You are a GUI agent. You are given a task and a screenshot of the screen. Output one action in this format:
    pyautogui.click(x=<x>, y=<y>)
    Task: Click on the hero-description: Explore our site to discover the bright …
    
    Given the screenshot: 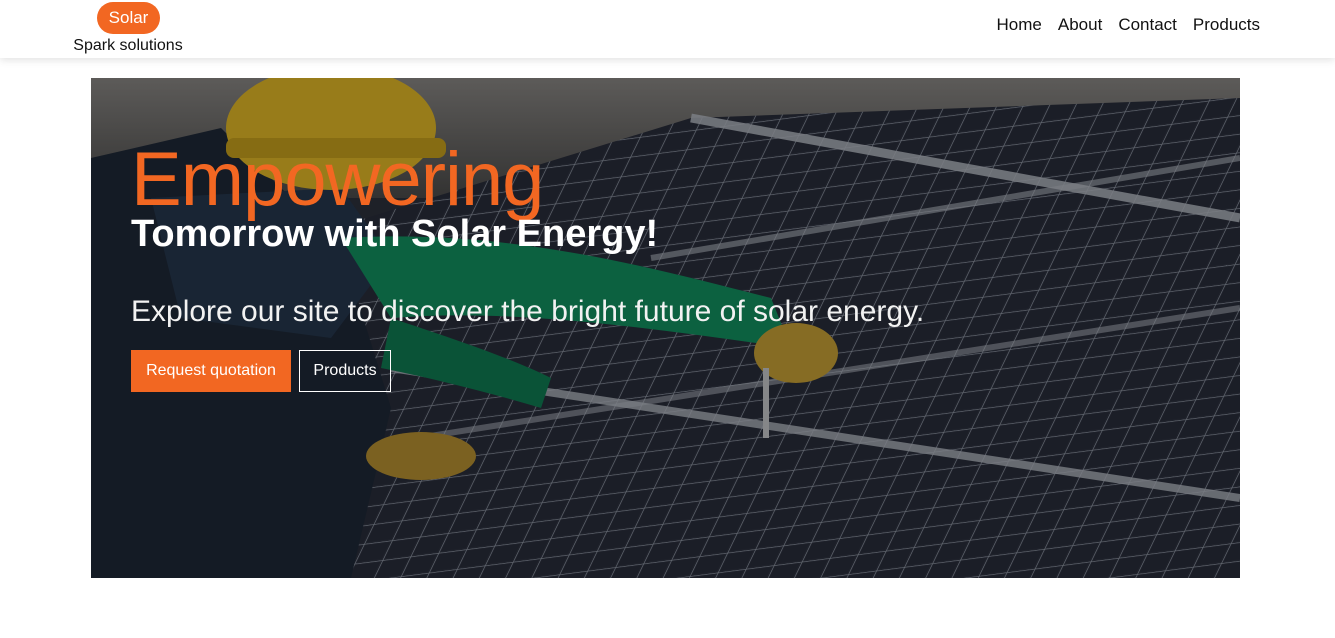 What is the action you would take?
    pyautogui.click(x=528, y=311)
    